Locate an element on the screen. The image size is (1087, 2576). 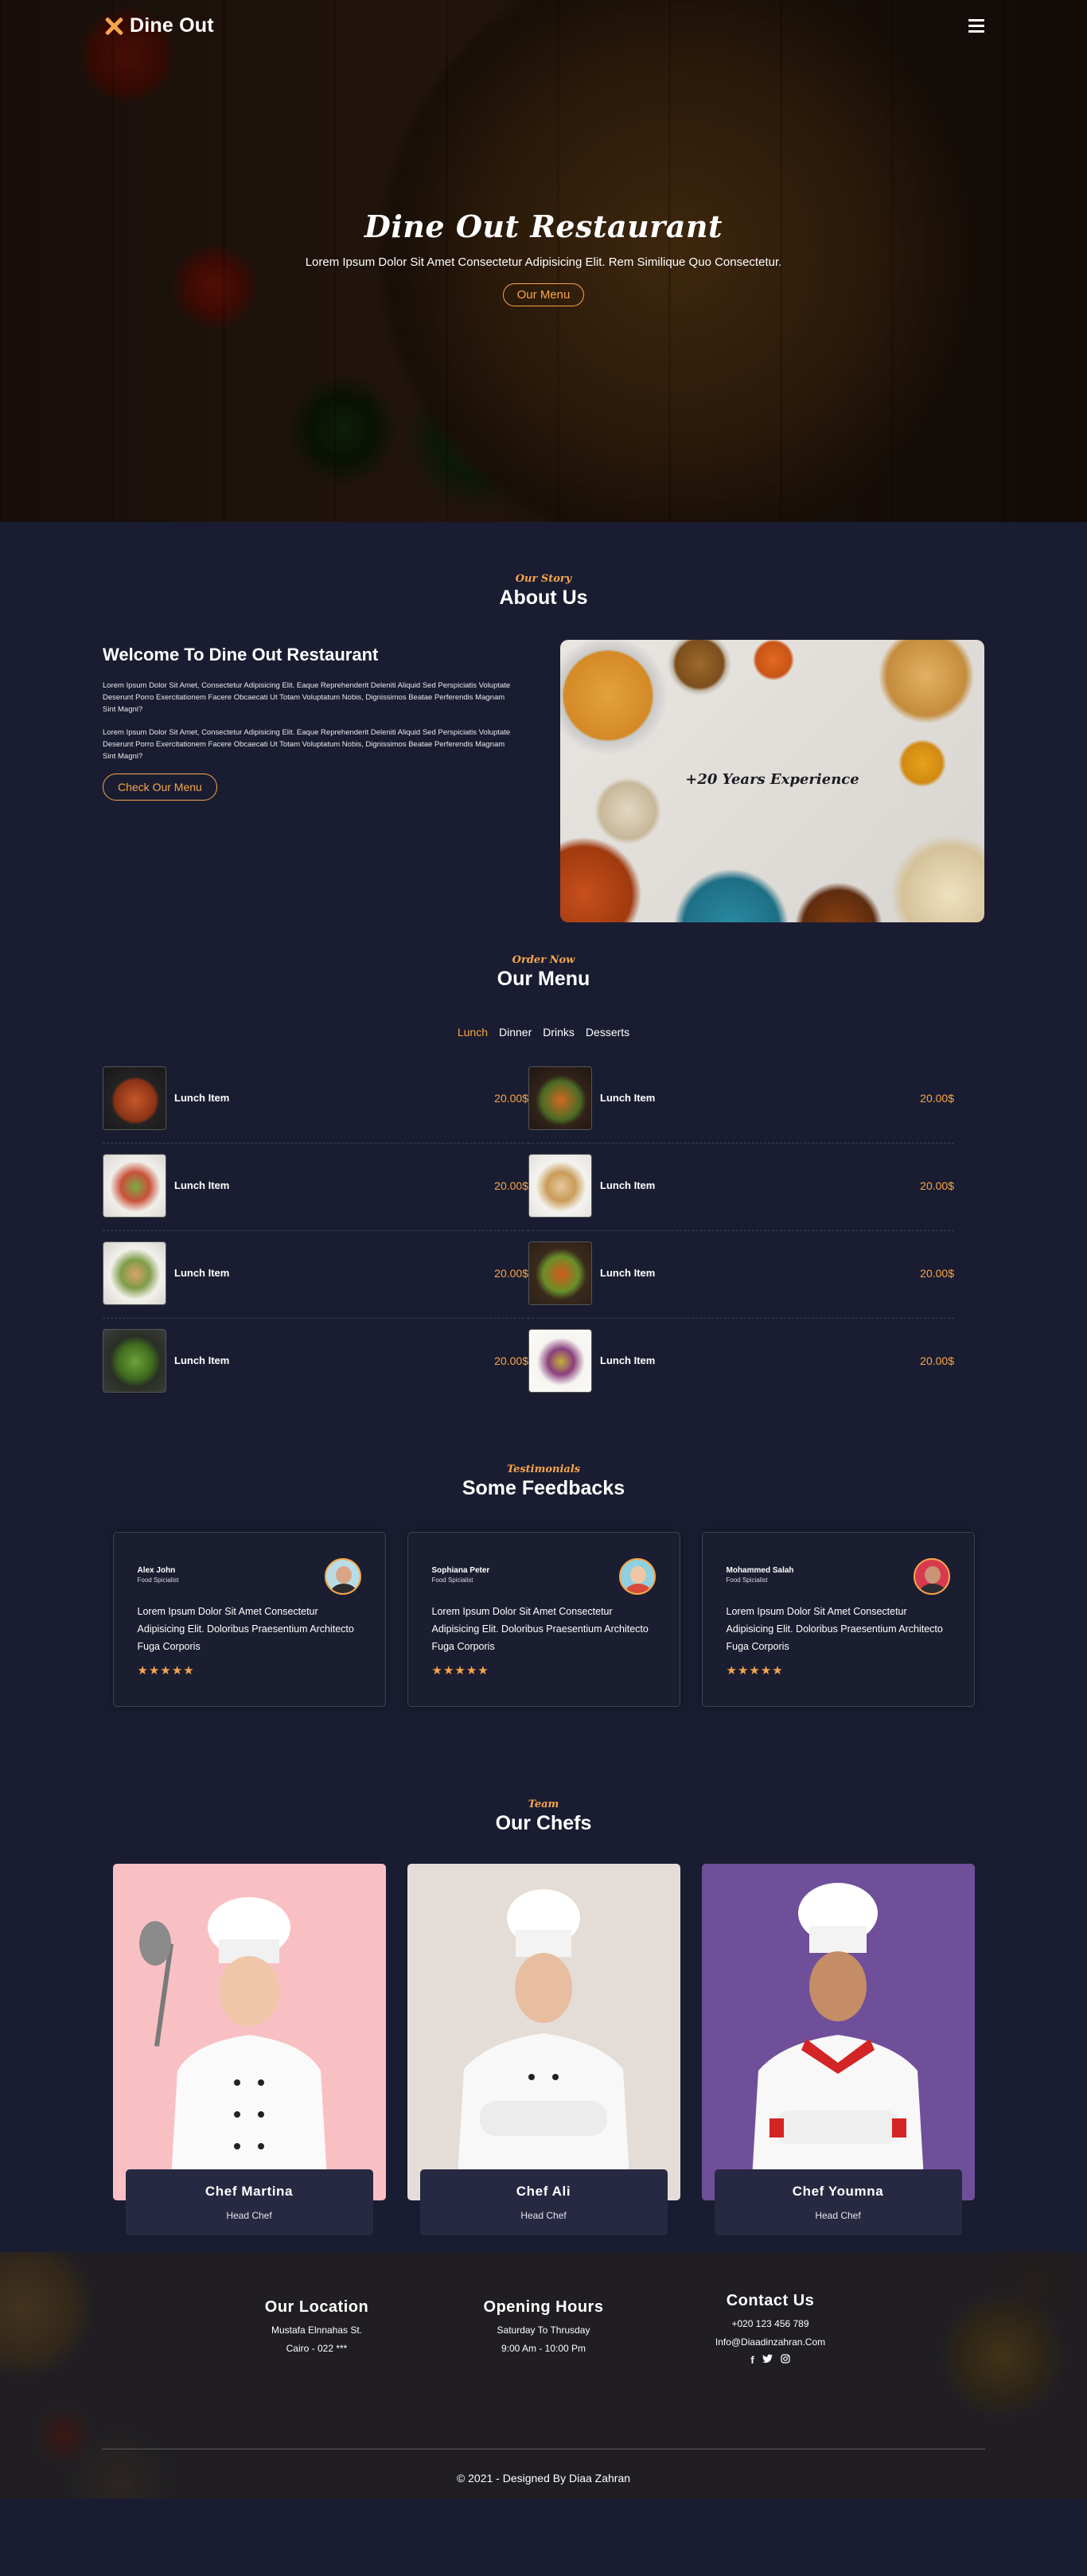
chef-caption: Chef Ali Head Chef is located at coordinates (543, 2202).